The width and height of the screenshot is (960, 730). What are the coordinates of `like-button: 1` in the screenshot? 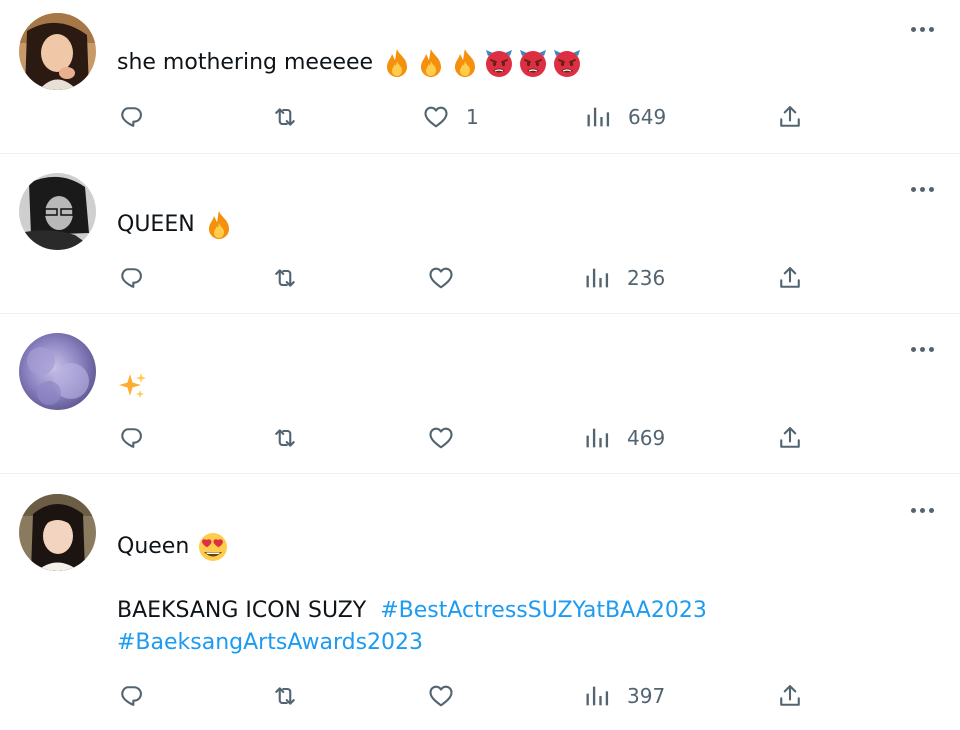 It's located at (450, 117).